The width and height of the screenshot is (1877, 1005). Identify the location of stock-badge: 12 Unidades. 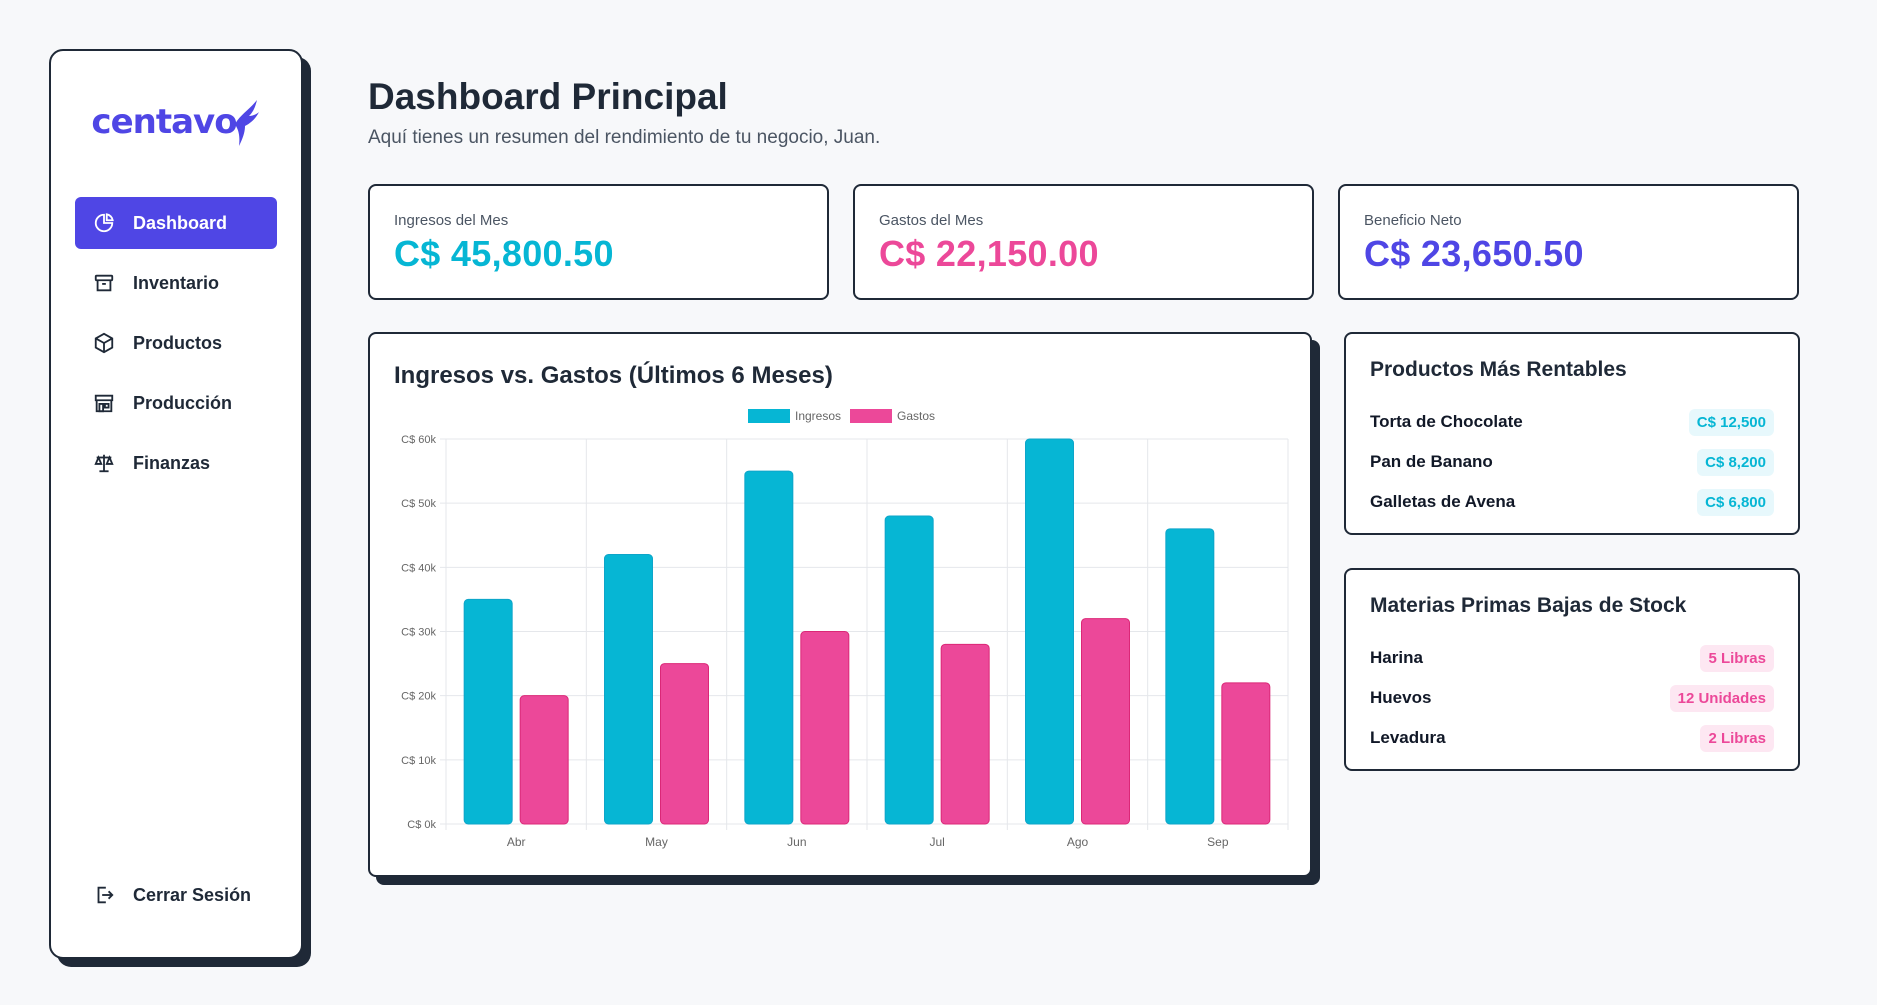
(1721, 698).